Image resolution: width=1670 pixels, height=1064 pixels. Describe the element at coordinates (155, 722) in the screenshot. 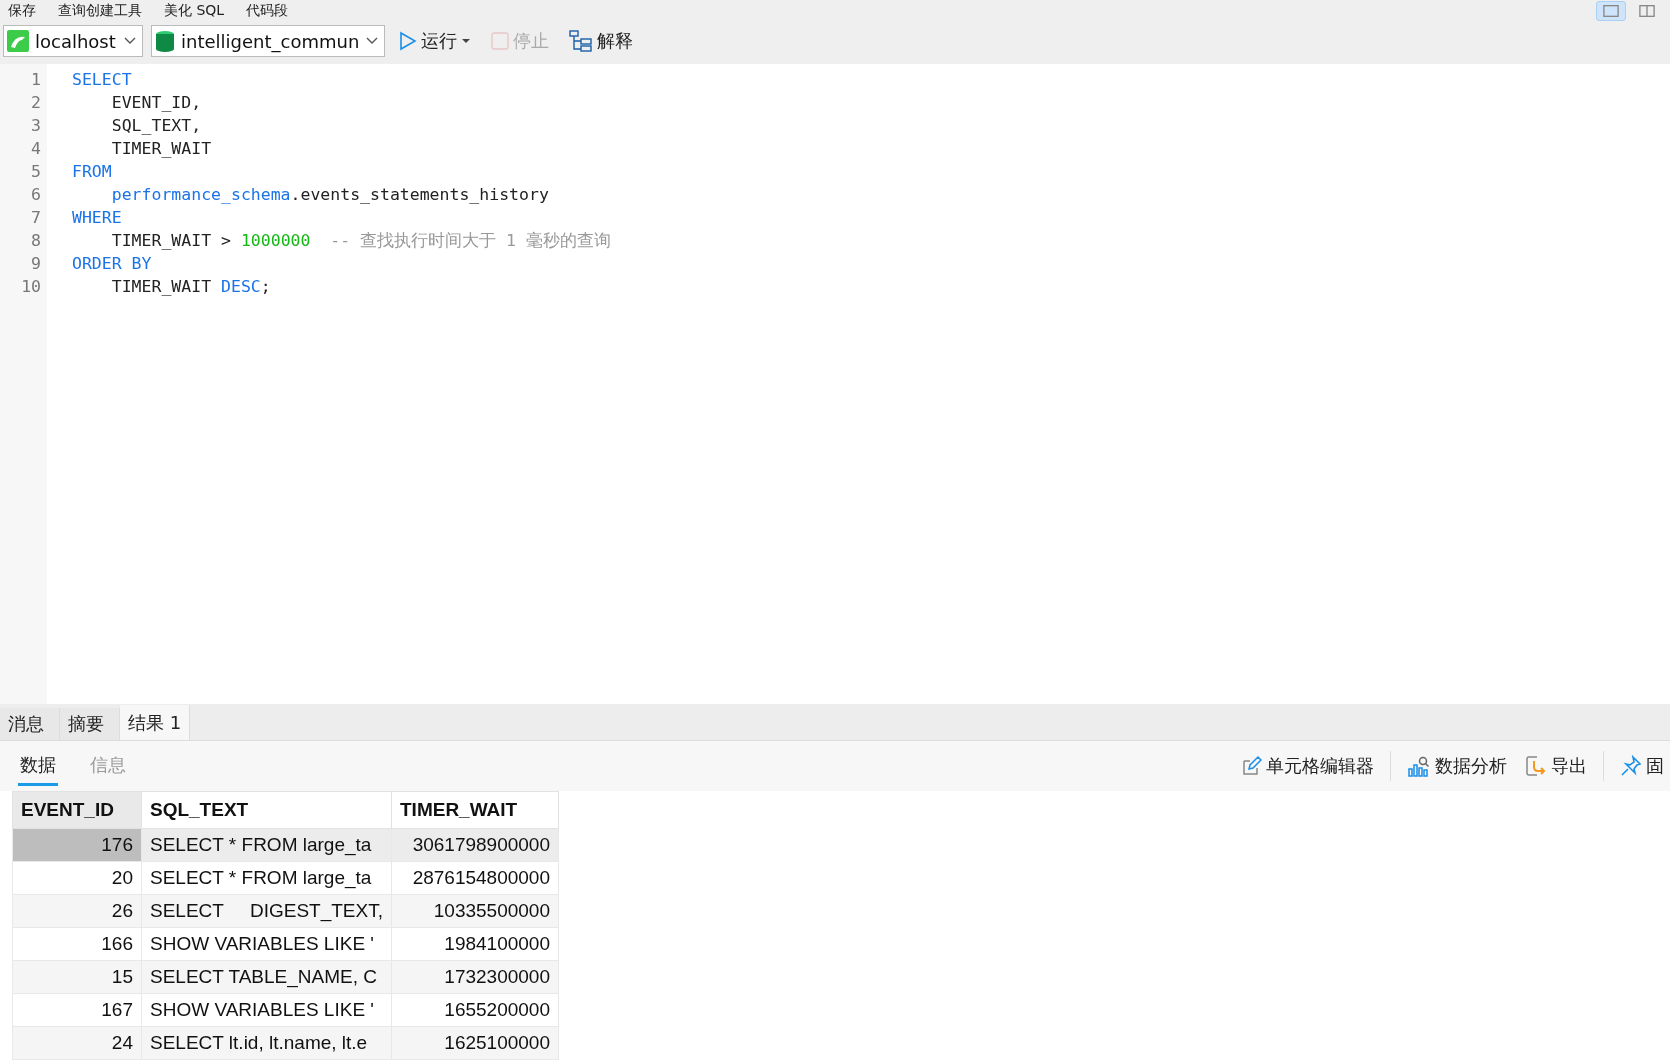

I see `result-tab: 结果 1` at that location.